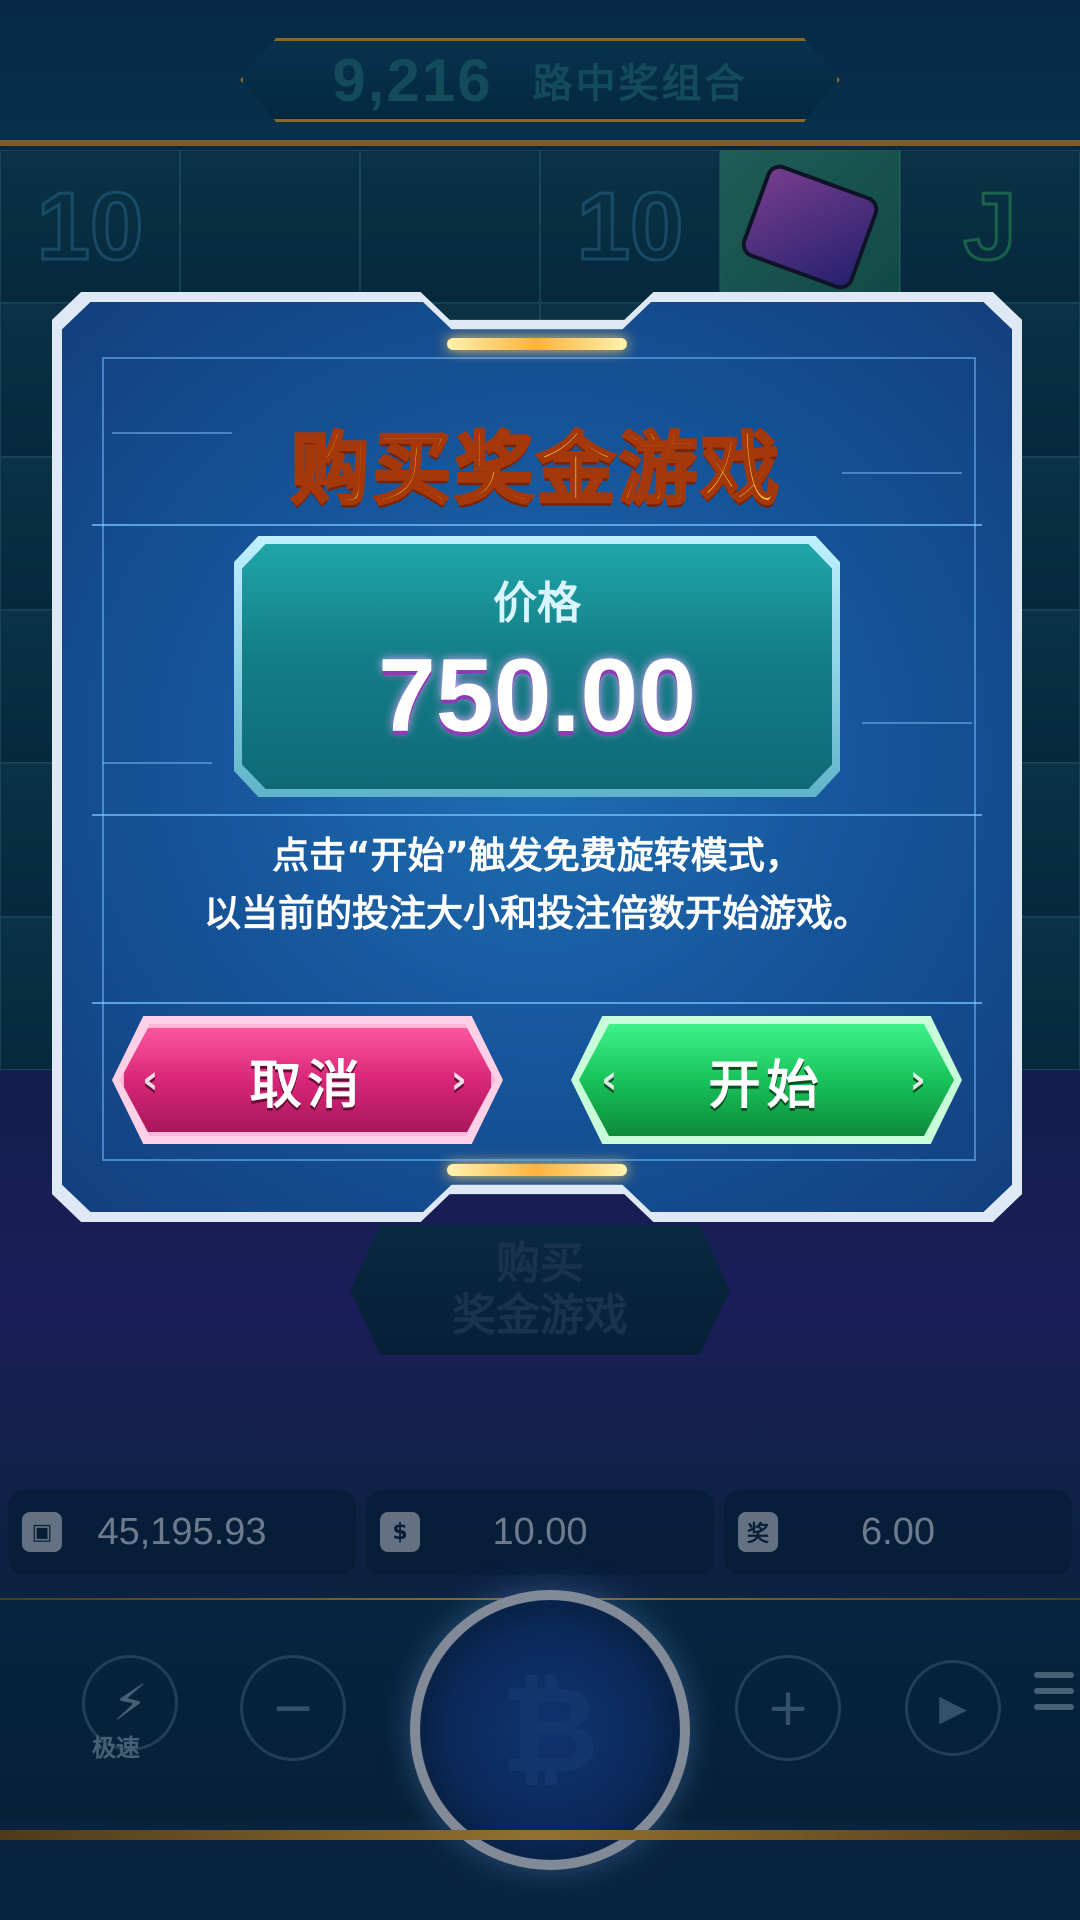 The width and height of the screenshot is (1080, 1920). What do you see at coordinates (537, 913) in the screenshot?
I see `description-line: 以当前的投注大小和投注倍数开始游戏。` at bounding box center [537, 913].